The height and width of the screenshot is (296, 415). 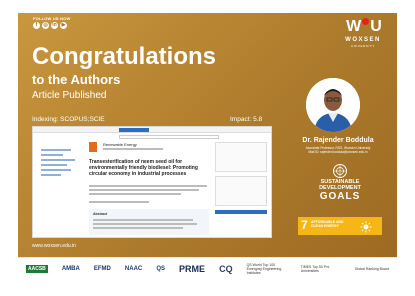 I want to click on journal-meta-line, so click(x=133, y=149).